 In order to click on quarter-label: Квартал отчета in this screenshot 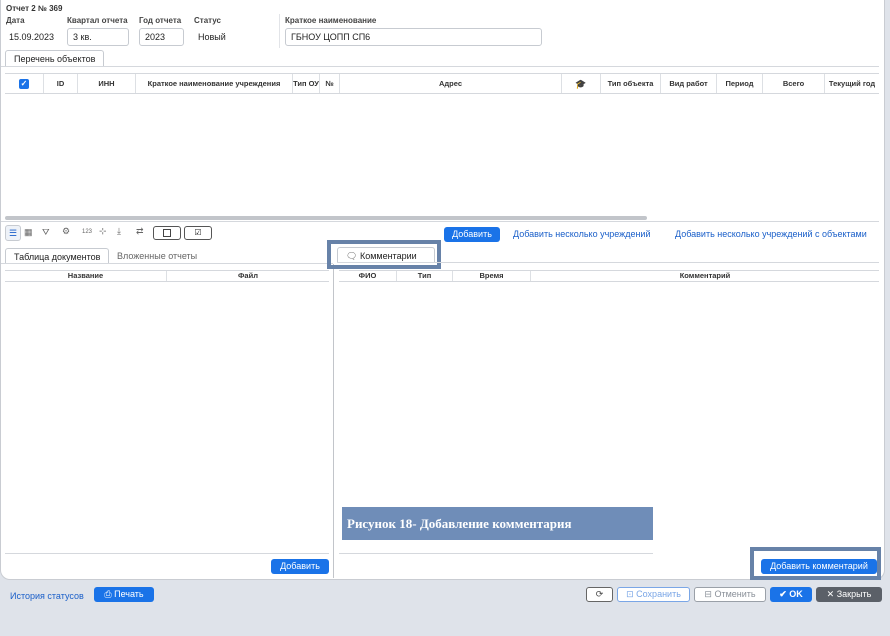, I will do `click(97, 20)`.